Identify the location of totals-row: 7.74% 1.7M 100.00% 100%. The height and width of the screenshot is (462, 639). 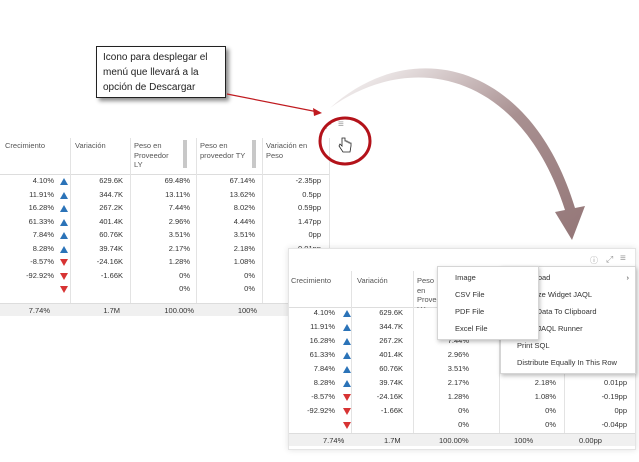
(165, 309).